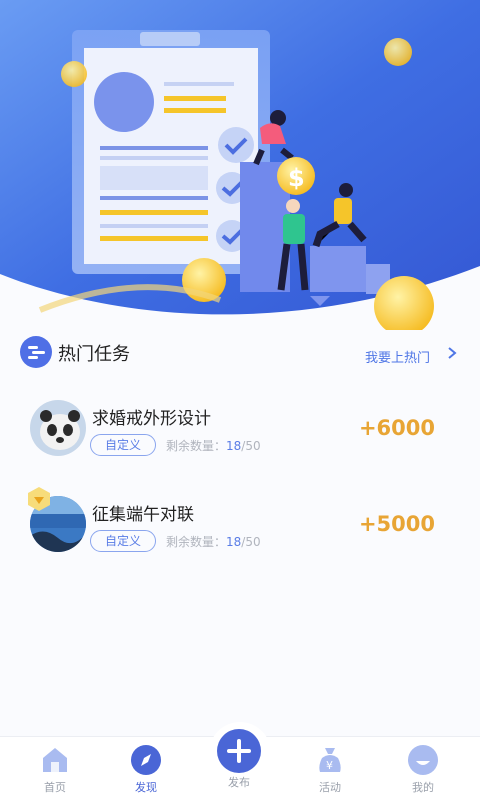 This screenshot has width=480, height=801. What do you see at coordinates (143, 515) in the screenshot?
I see `task-title: 征集端午对联` at bounding box center [143, 515].